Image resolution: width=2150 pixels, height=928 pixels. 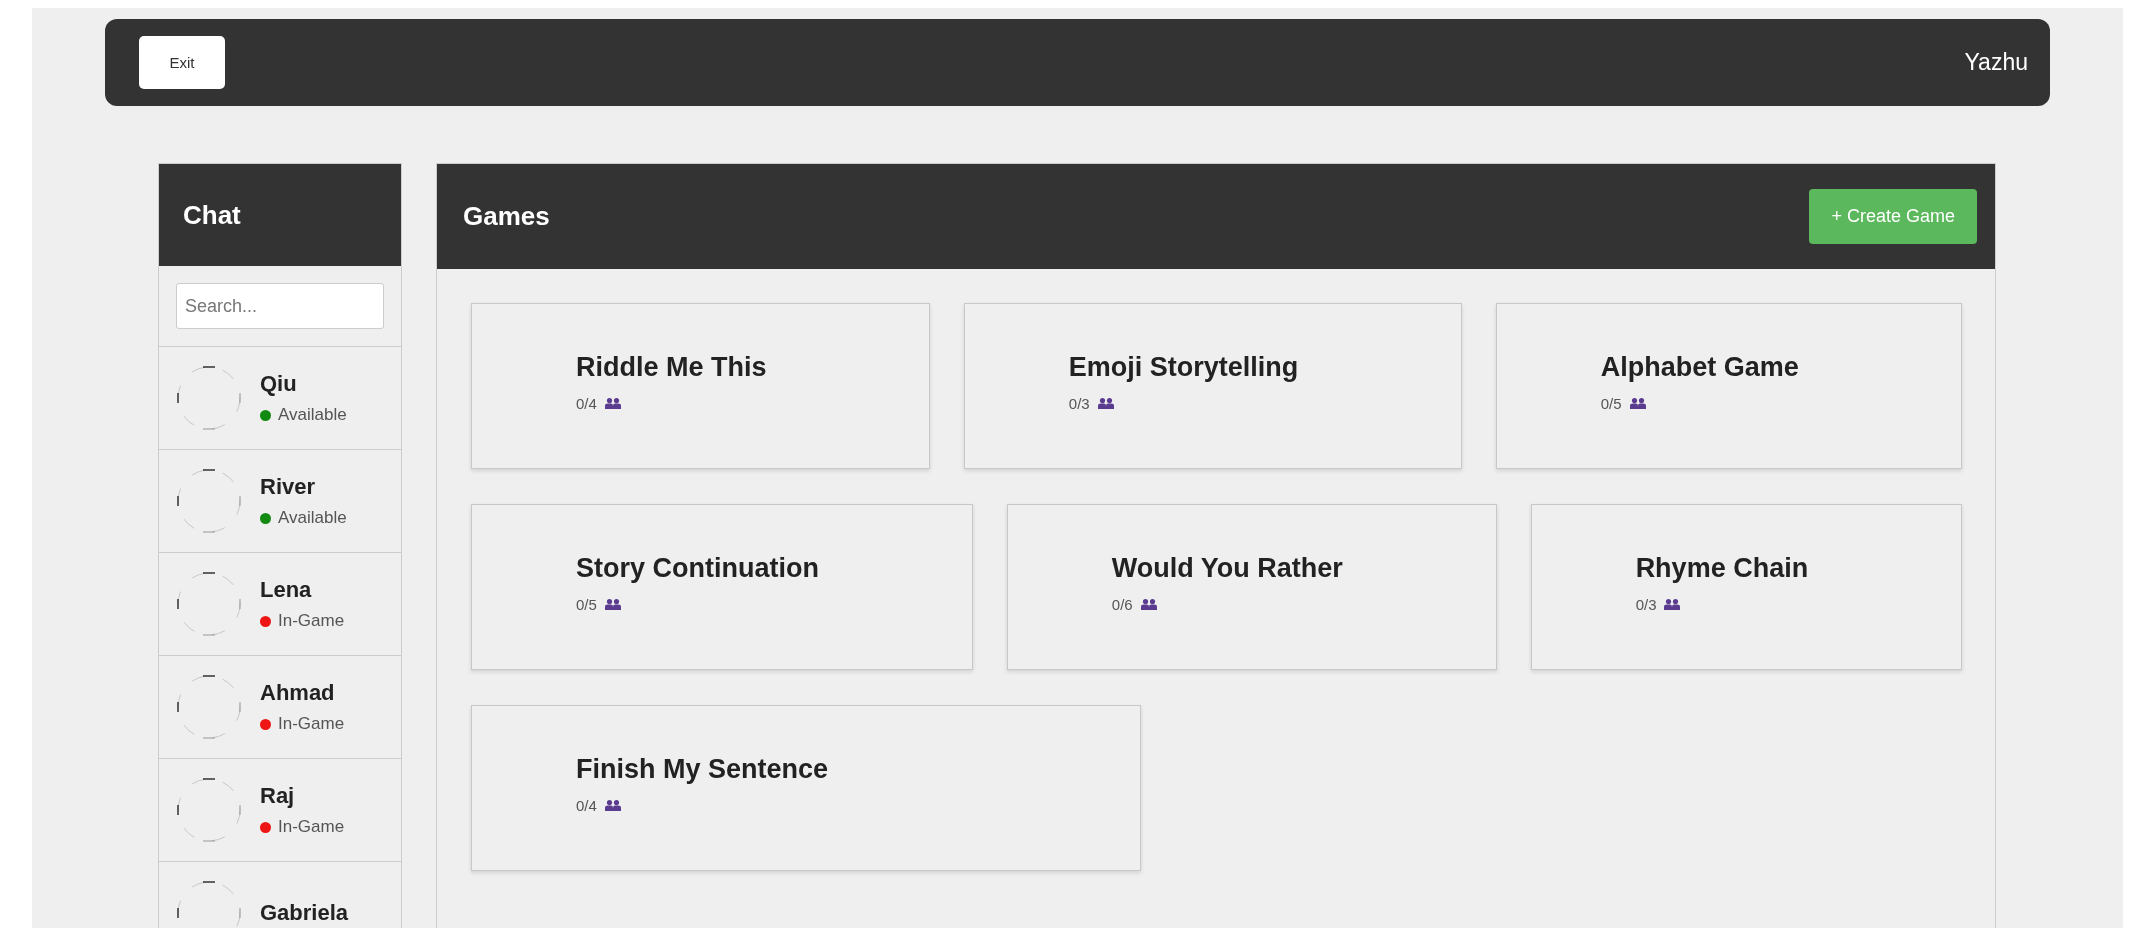 What do you see at coordinates (671, 367) in the screenshot?
I see `game-title: Riddle Me This` at bounding box center [671, 367].